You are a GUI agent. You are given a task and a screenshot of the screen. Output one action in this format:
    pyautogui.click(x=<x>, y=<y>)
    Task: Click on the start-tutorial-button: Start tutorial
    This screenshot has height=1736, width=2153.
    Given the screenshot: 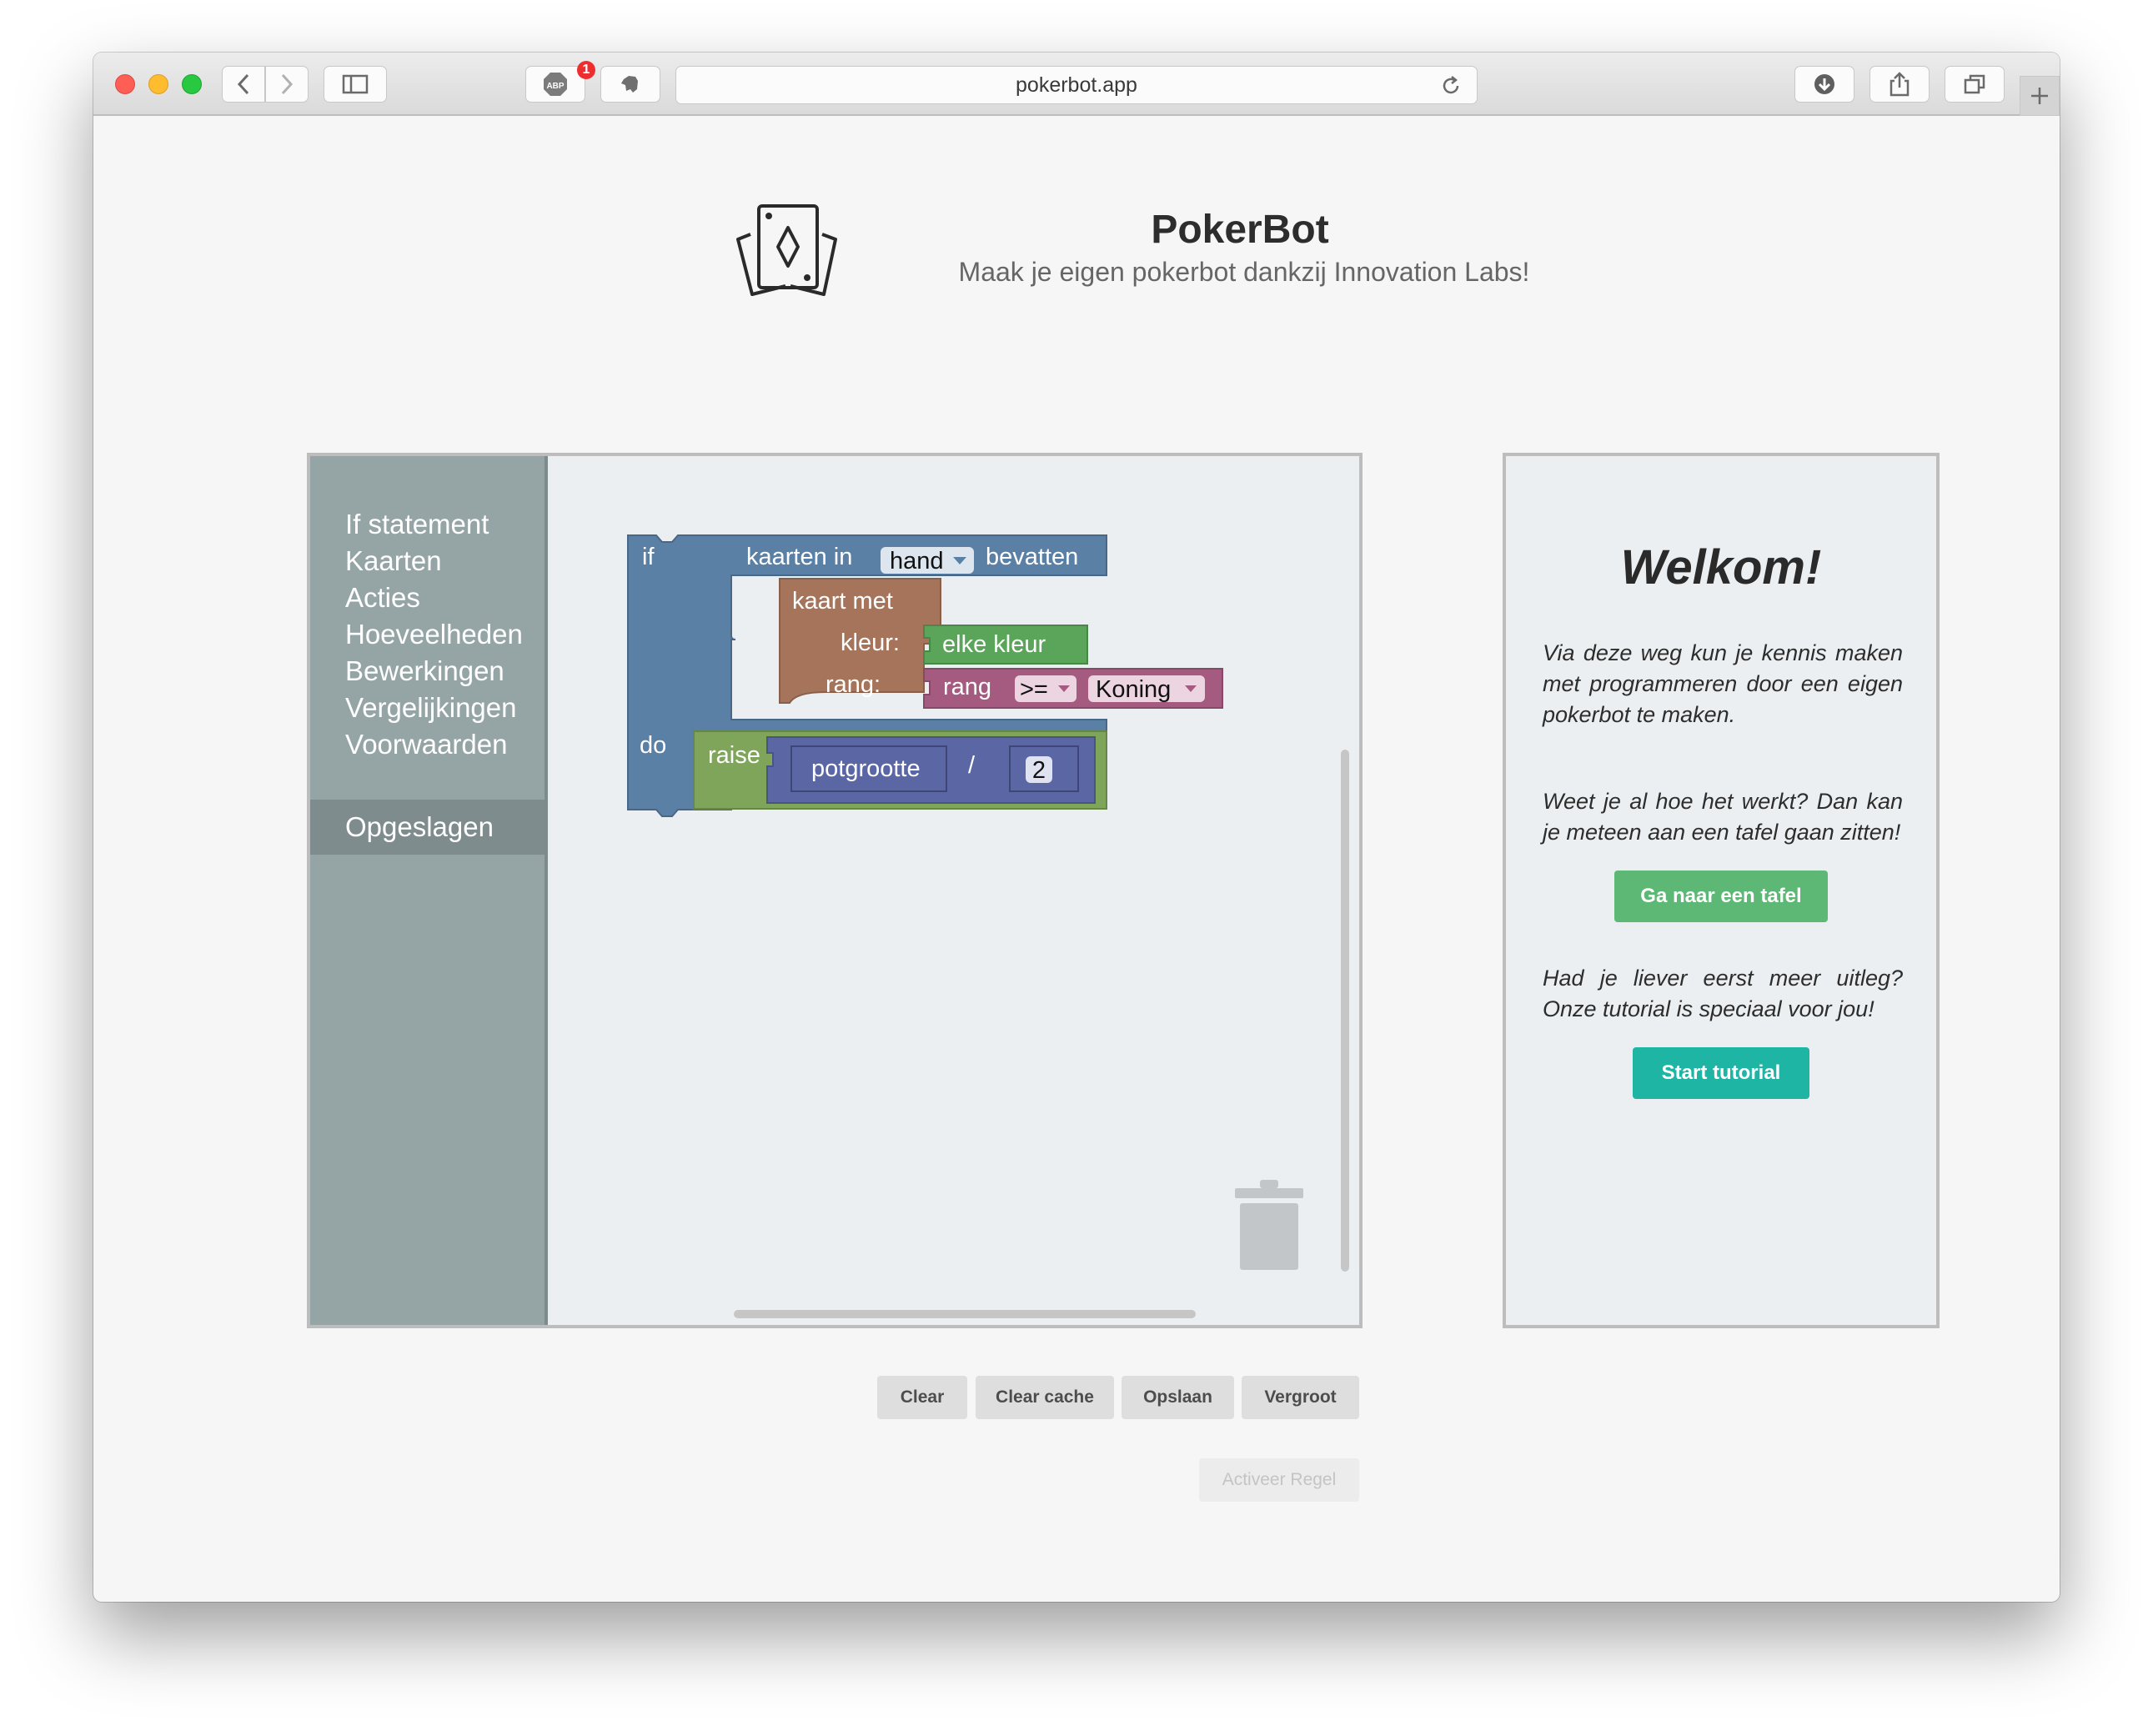 What is the action you would take?
    pyautogui.click(x=1721, y=1073)
    